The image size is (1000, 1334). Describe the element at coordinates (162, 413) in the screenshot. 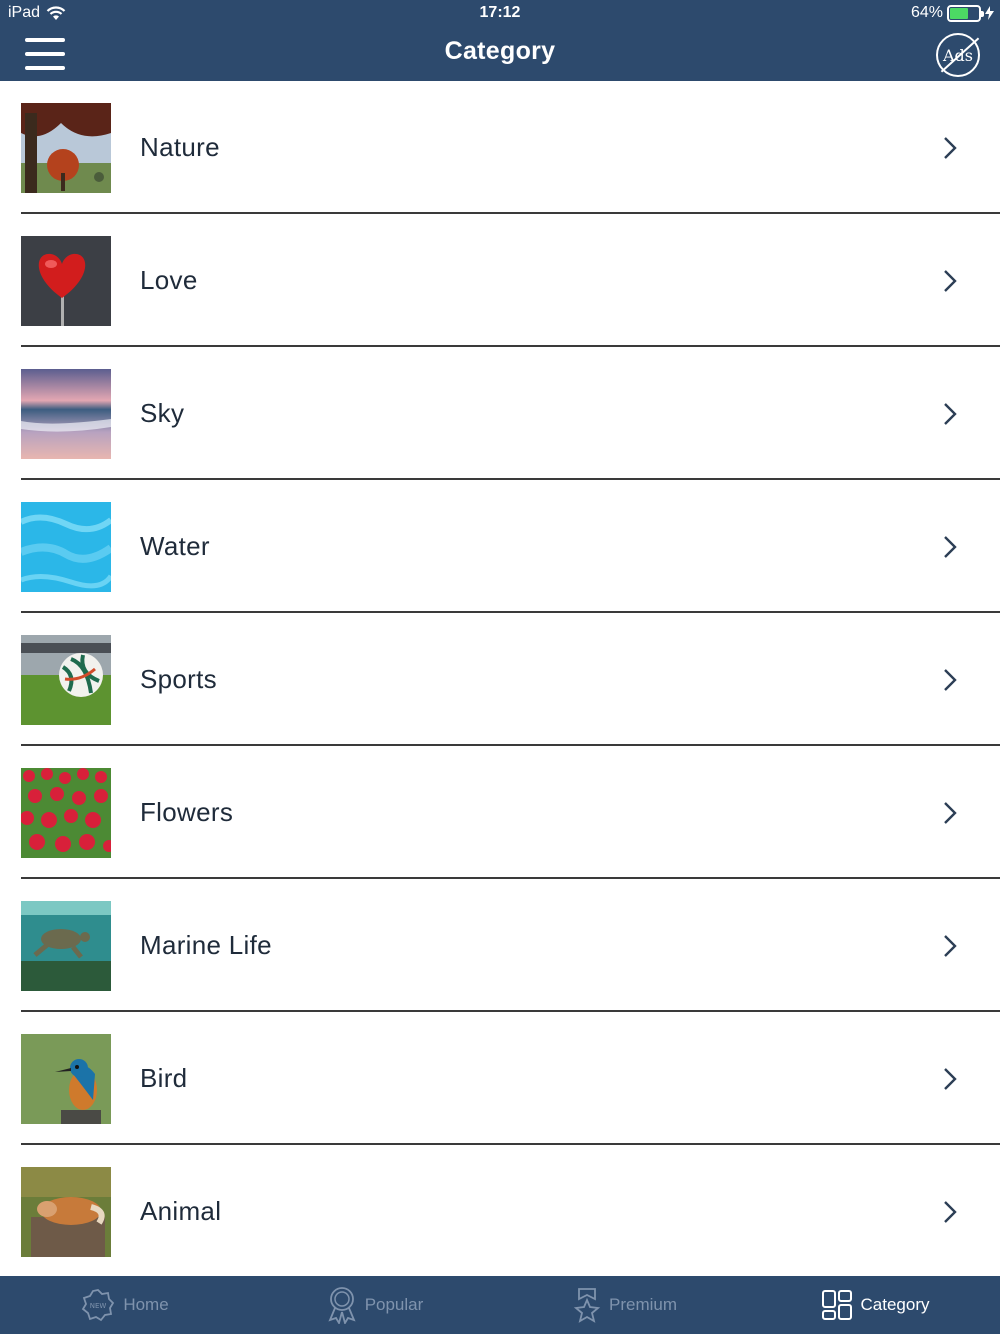

I see `category-label: Sky` at that location.